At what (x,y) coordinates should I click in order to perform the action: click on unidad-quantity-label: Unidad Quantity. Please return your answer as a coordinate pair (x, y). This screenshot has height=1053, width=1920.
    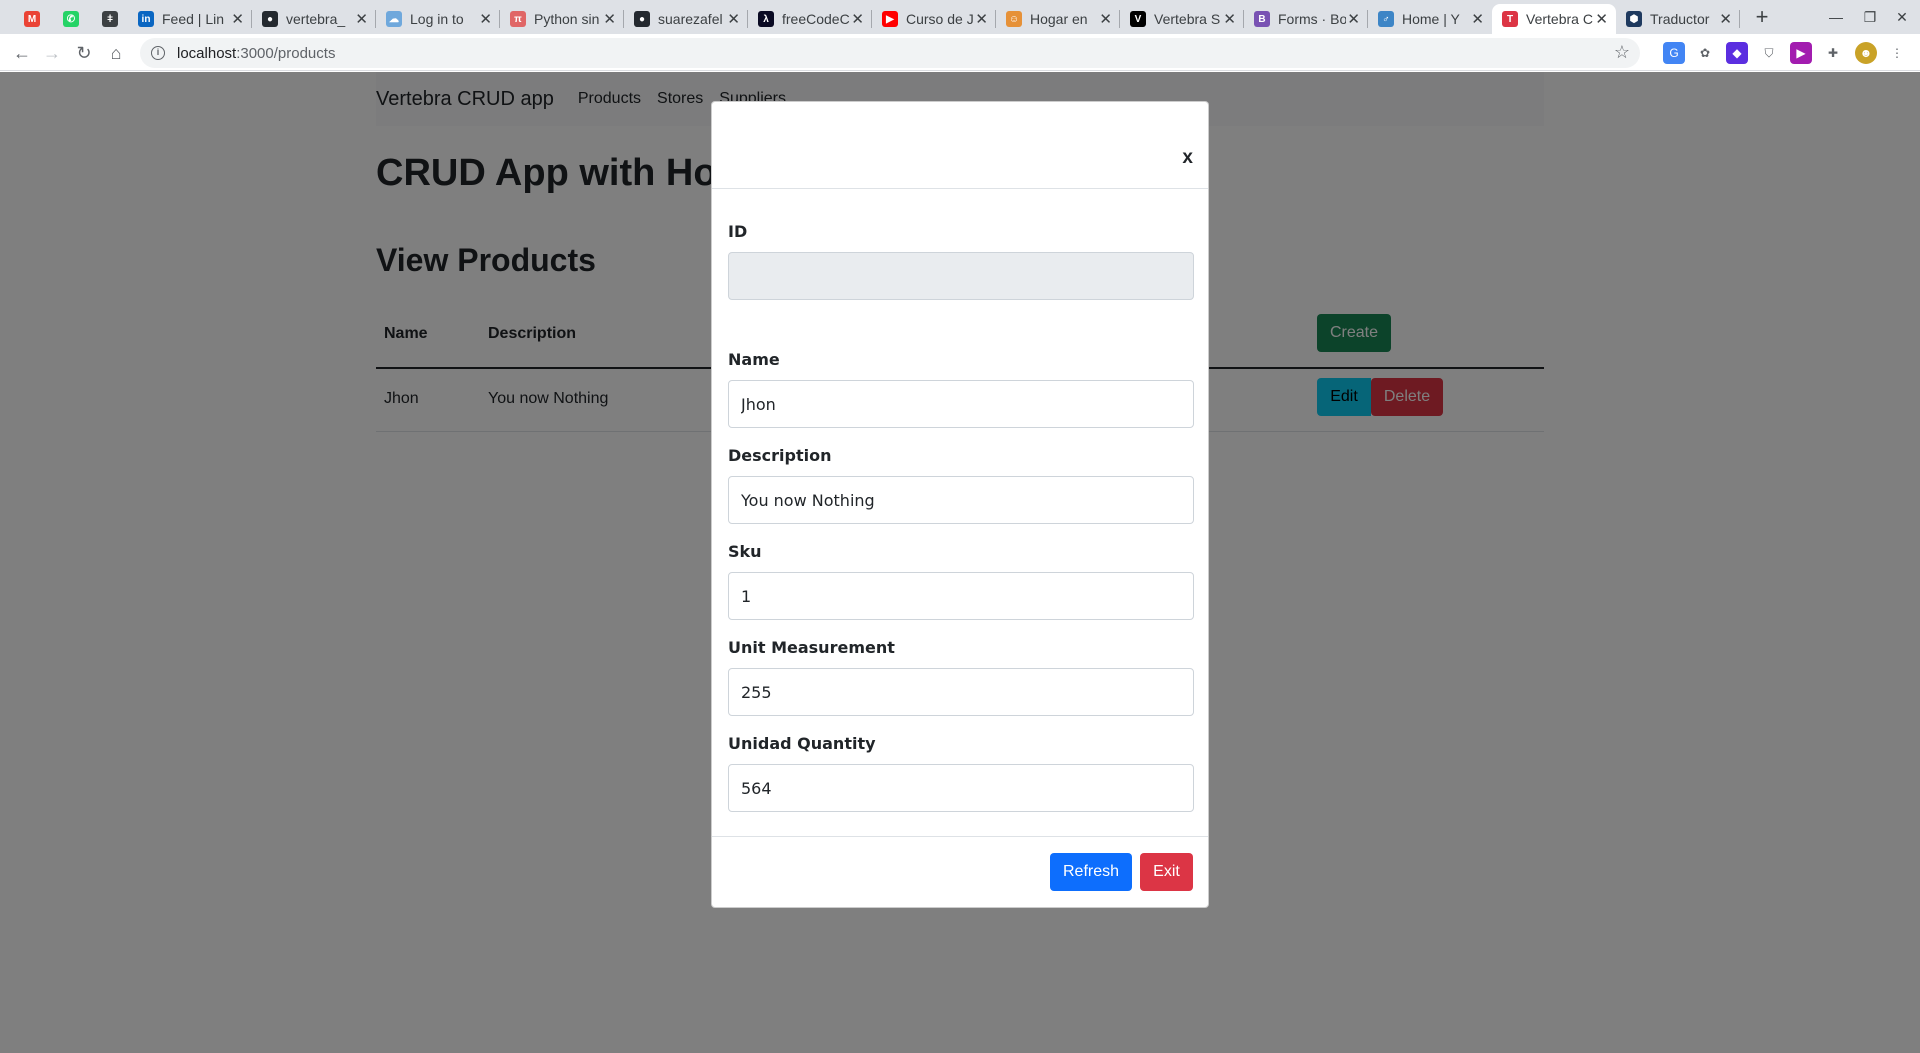
    Looking at the image, I should click on (802, 743).